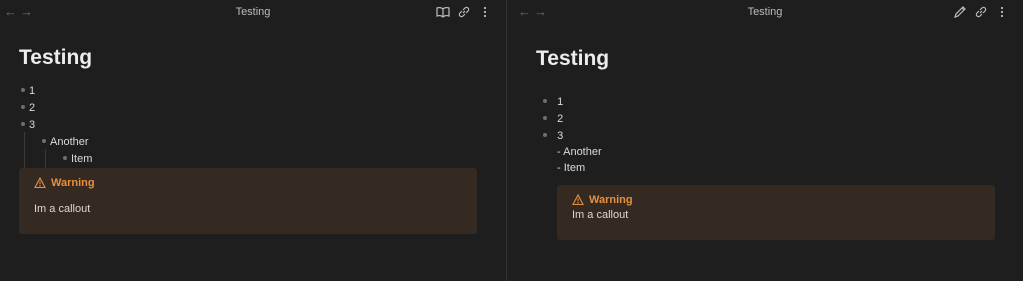 The width and height of the screenshot is (1023, 281). I want to click on left-topbar: ← → Testing, so click(253, 13).